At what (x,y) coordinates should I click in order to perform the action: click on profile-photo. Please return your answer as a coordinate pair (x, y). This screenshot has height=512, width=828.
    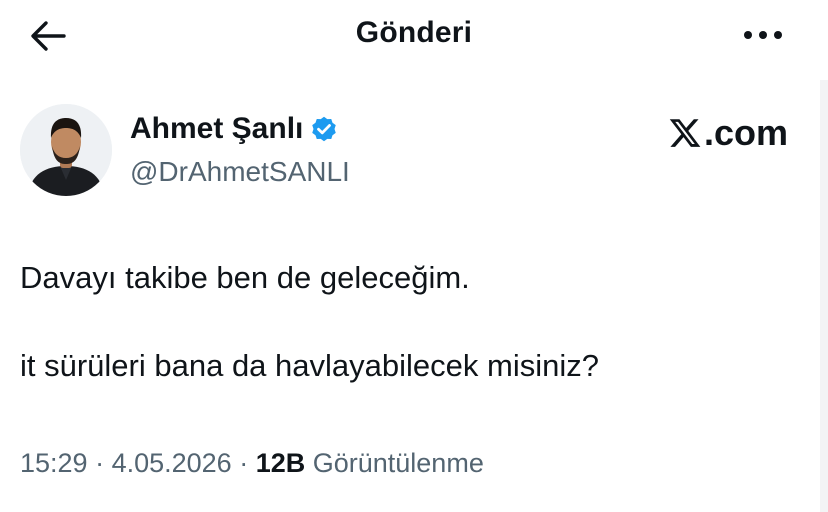
    Looking at the image, I should click on (66, 150).